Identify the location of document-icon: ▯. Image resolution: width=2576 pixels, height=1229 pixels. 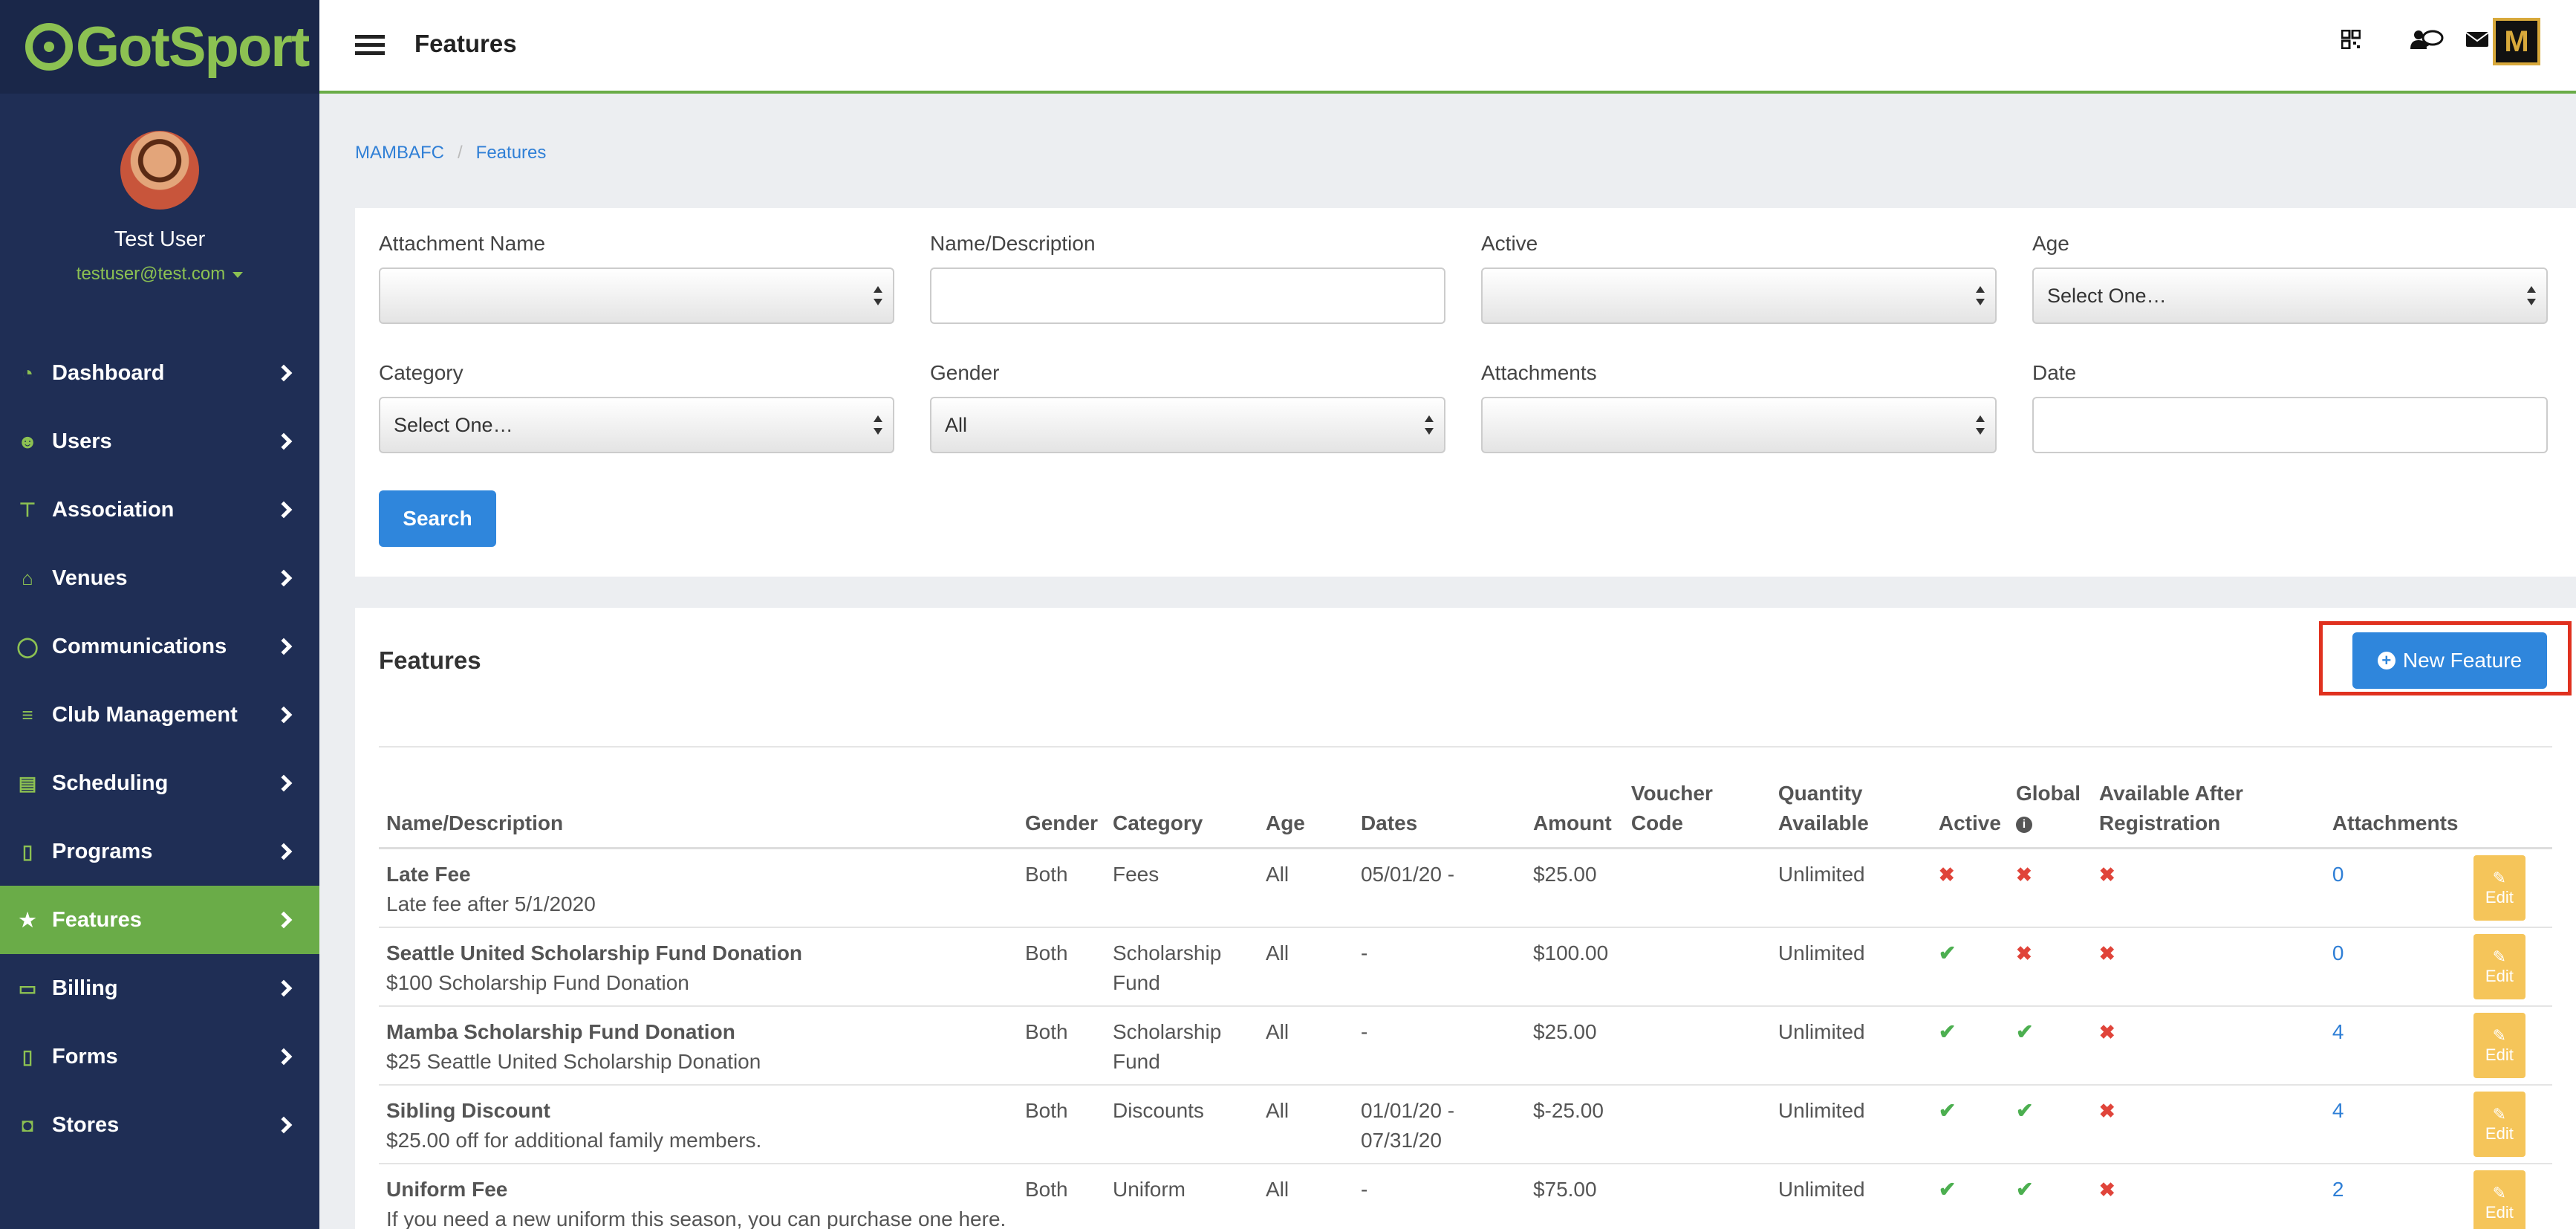
(27, 1056).